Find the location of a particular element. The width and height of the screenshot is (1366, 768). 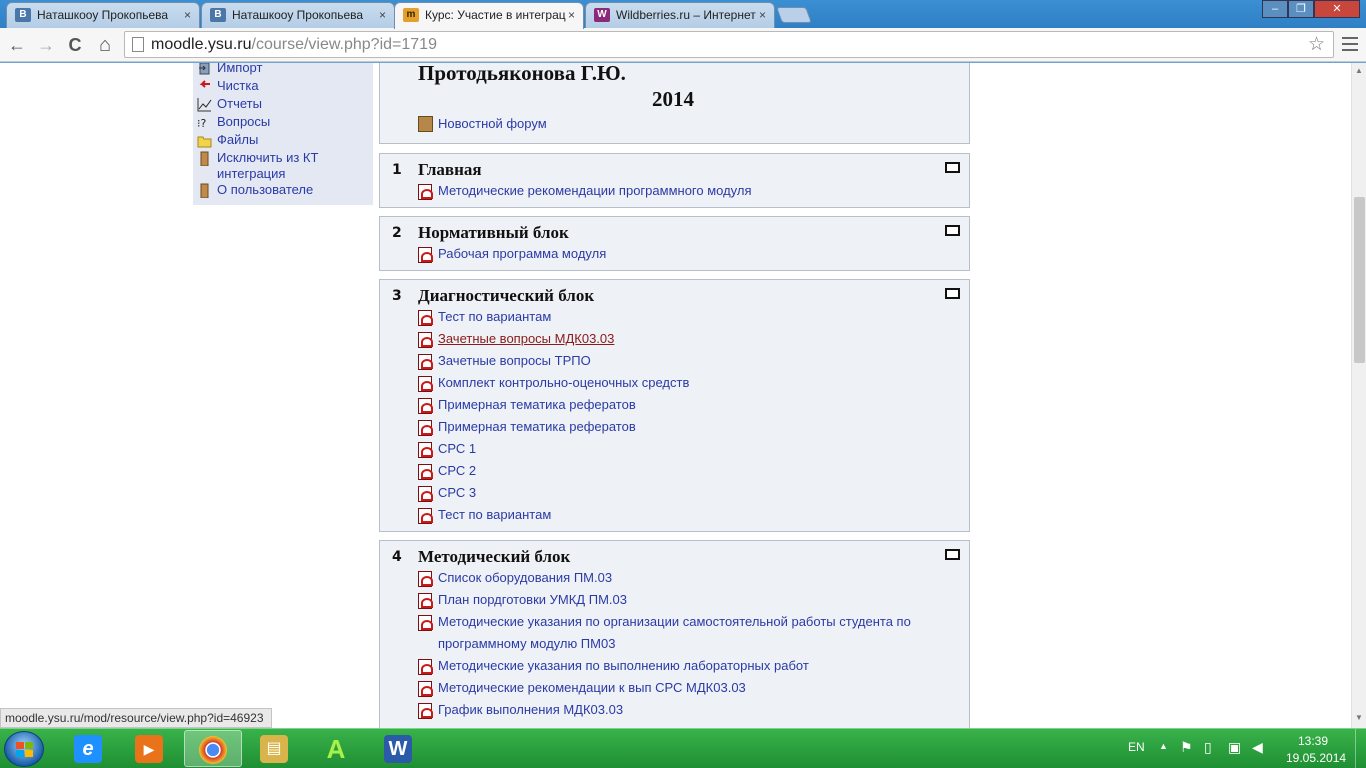

tab-vk-2: В Наташкооу Прокопьева × is located at coordinates (298, 15).